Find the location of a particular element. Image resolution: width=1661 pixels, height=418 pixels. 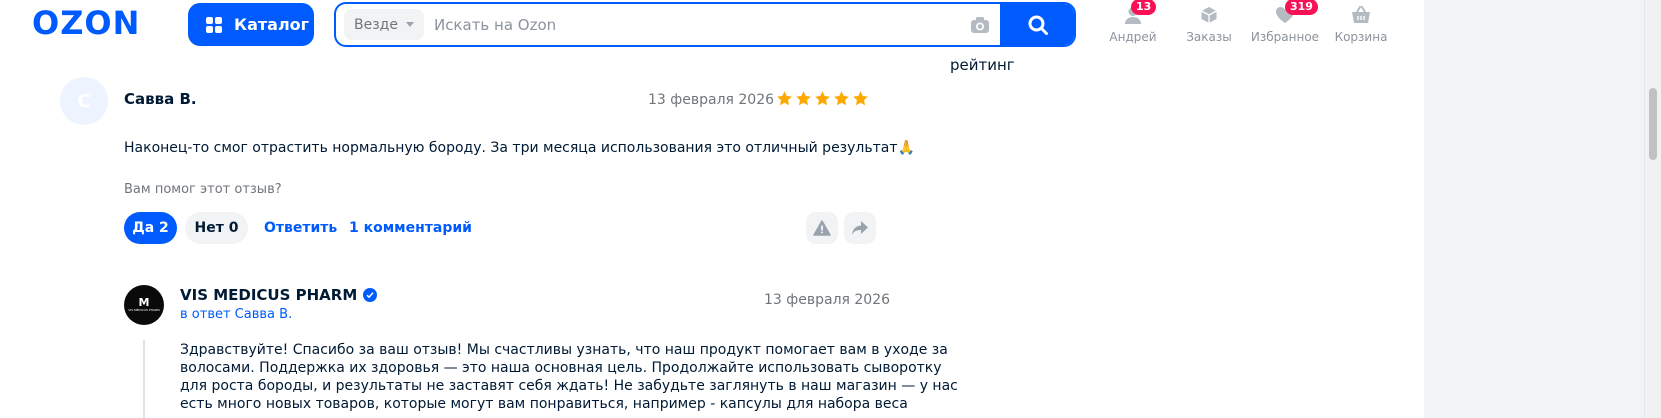

share-button is located at coordinates (860, 228).